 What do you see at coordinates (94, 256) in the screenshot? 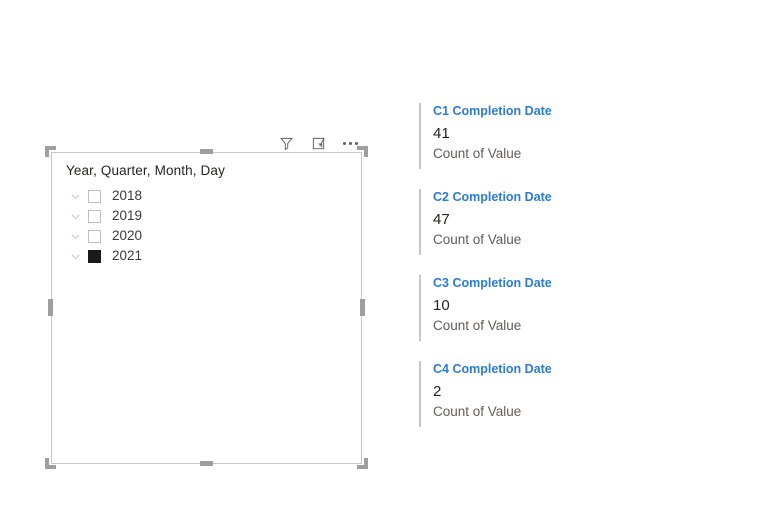
I see `slicer-checkbox-checked` at bounding box center [94, 256].